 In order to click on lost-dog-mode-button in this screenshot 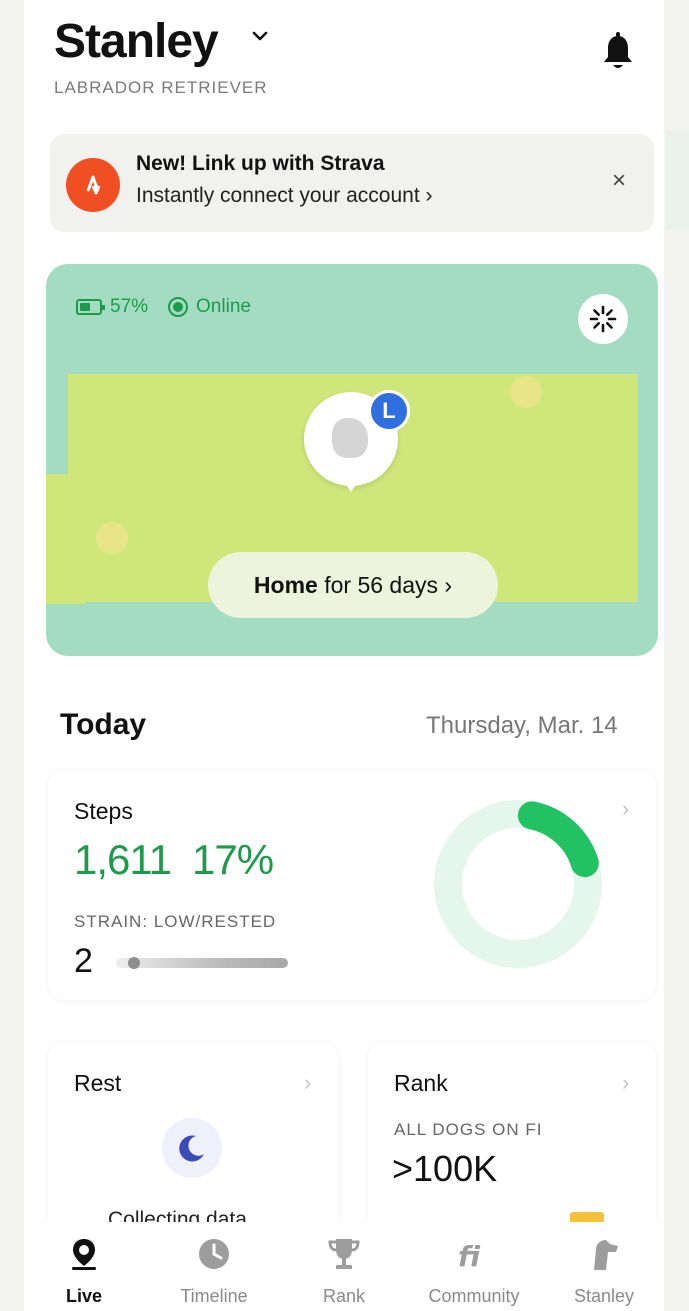, I will do `click(603, 319)`.